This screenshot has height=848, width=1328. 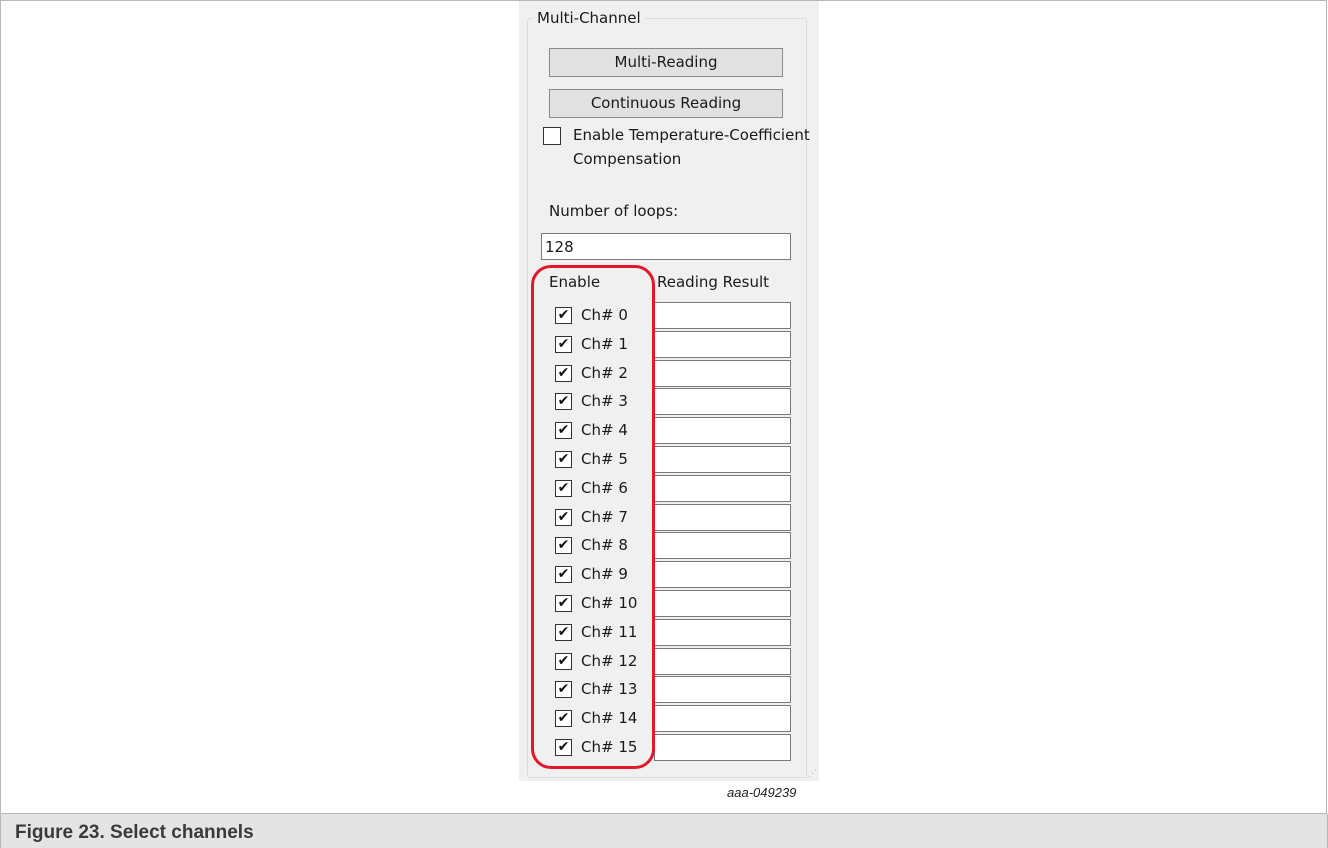 I want to click on groupbox-title: Multi-Channel, so click(x=589, y=18).